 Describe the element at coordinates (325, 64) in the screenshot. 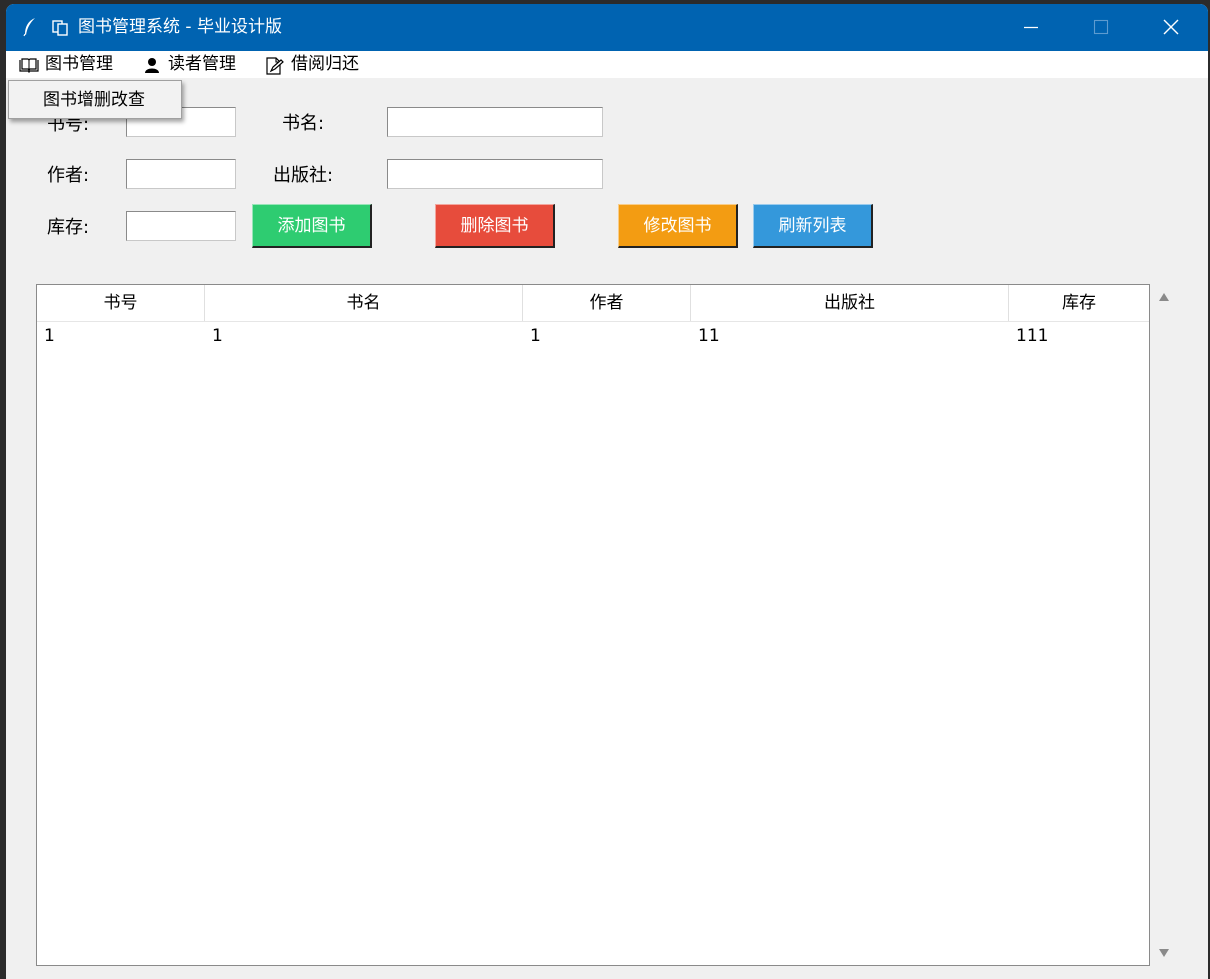

I see `menu-borrow-return-label: 借阅归还` at that location.